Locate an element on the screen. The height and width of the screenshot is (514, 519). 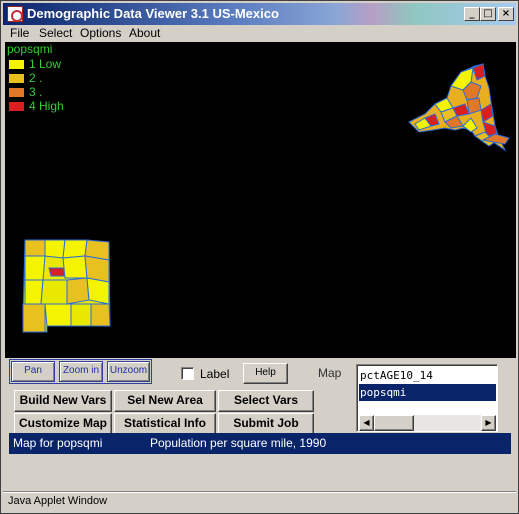
label-checkbox-text: Label is located at coordinates (215, 374).